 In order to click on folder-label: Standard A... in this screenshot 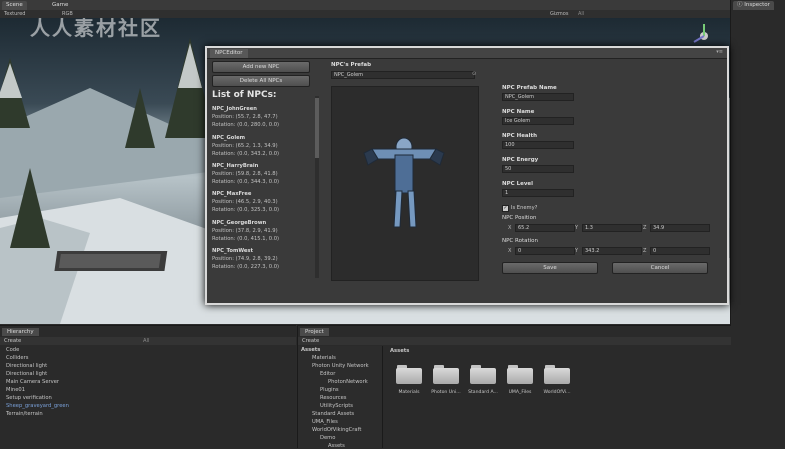, I will do `click(483, 392)`.